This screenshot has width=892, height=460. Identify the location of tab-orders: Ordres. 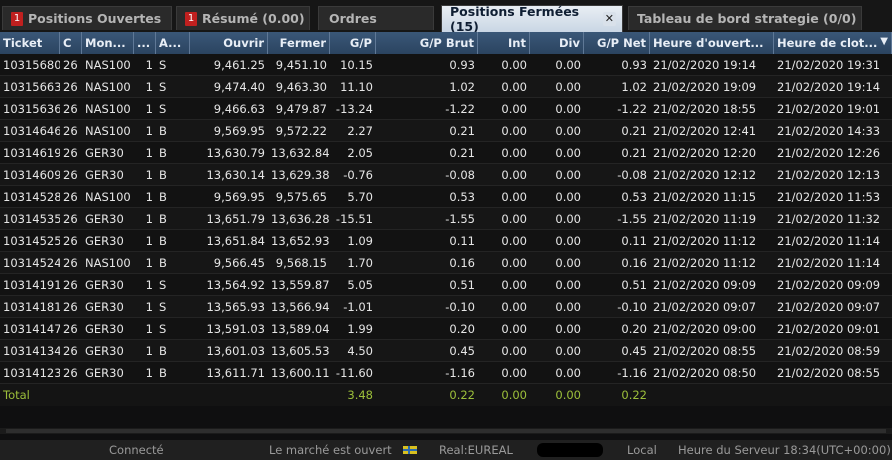
(376, 18).